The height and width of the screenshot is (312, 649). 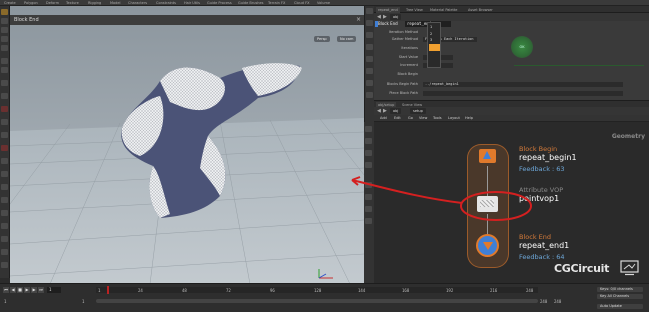 I want to click on step-back-icon: ◀, so click(x=13, y=290).